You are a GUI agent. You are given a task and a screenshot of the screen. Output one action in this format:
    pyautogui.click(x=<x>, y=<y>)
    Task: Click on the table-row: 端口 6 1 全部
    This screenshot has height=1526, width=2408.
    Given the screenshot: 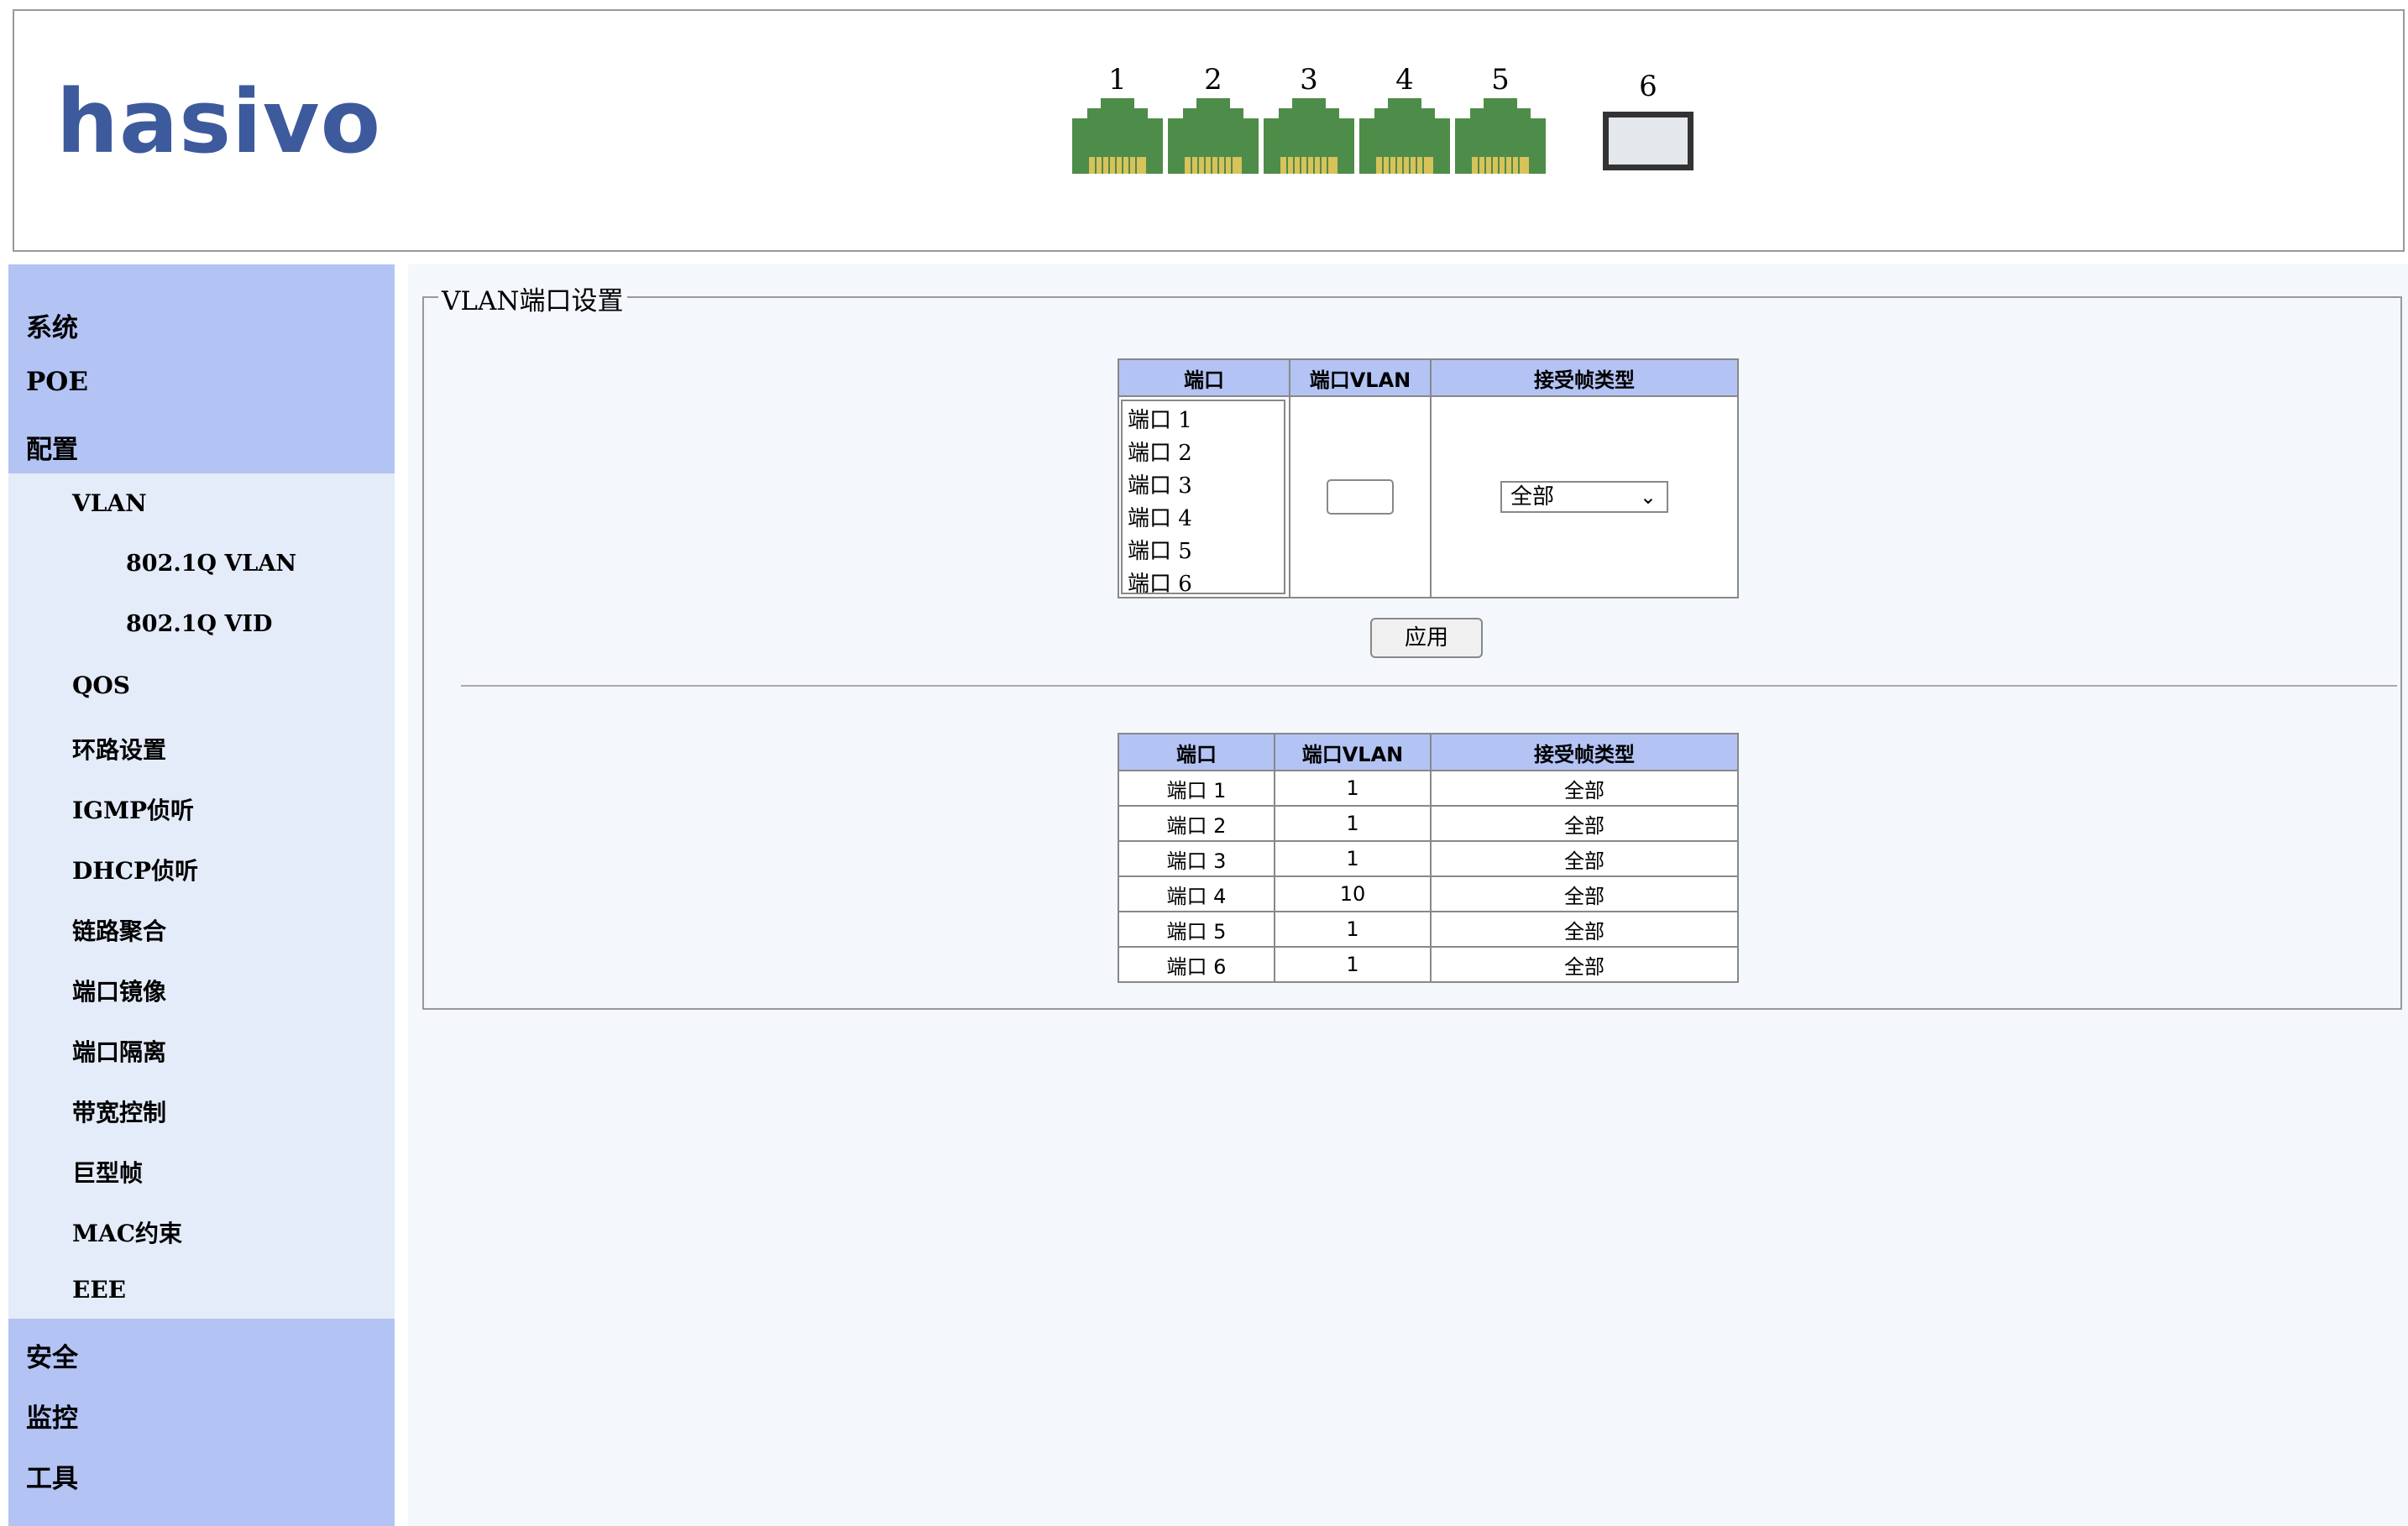 What is the action you would take?
    pyautogui.click(x=1429, y=964)
    